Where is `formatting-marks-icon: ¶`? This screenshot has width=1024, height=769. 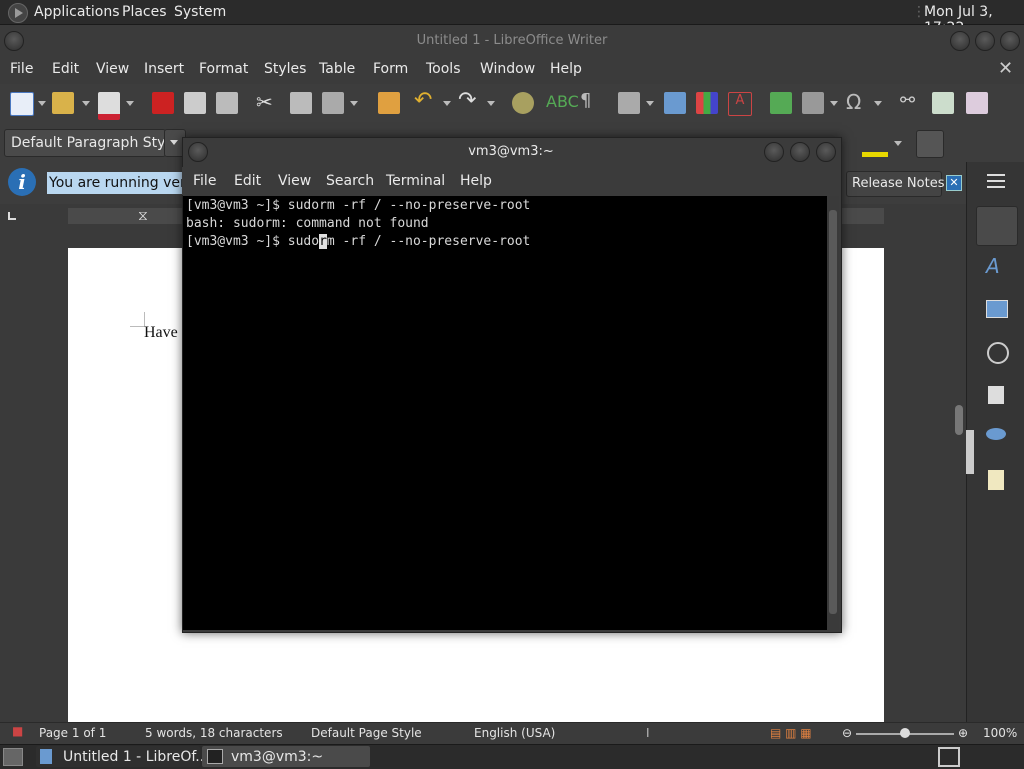 formatting-marks-icon: ¶ is located at coordinates (591, 101).